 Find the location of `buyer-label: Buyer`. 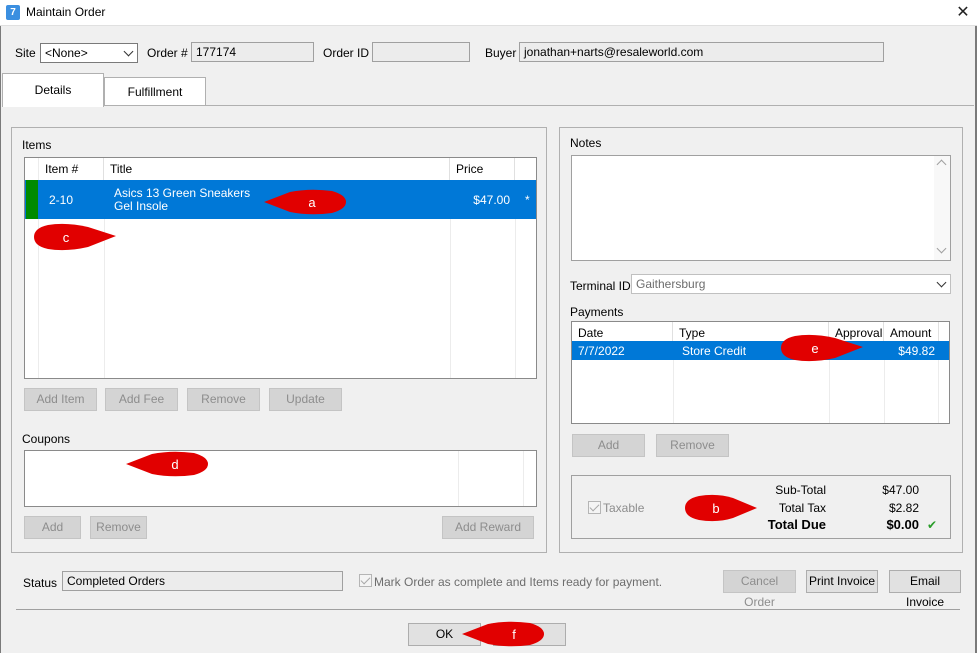

buyer-label: Buyer is located at coordinates (501, 53).